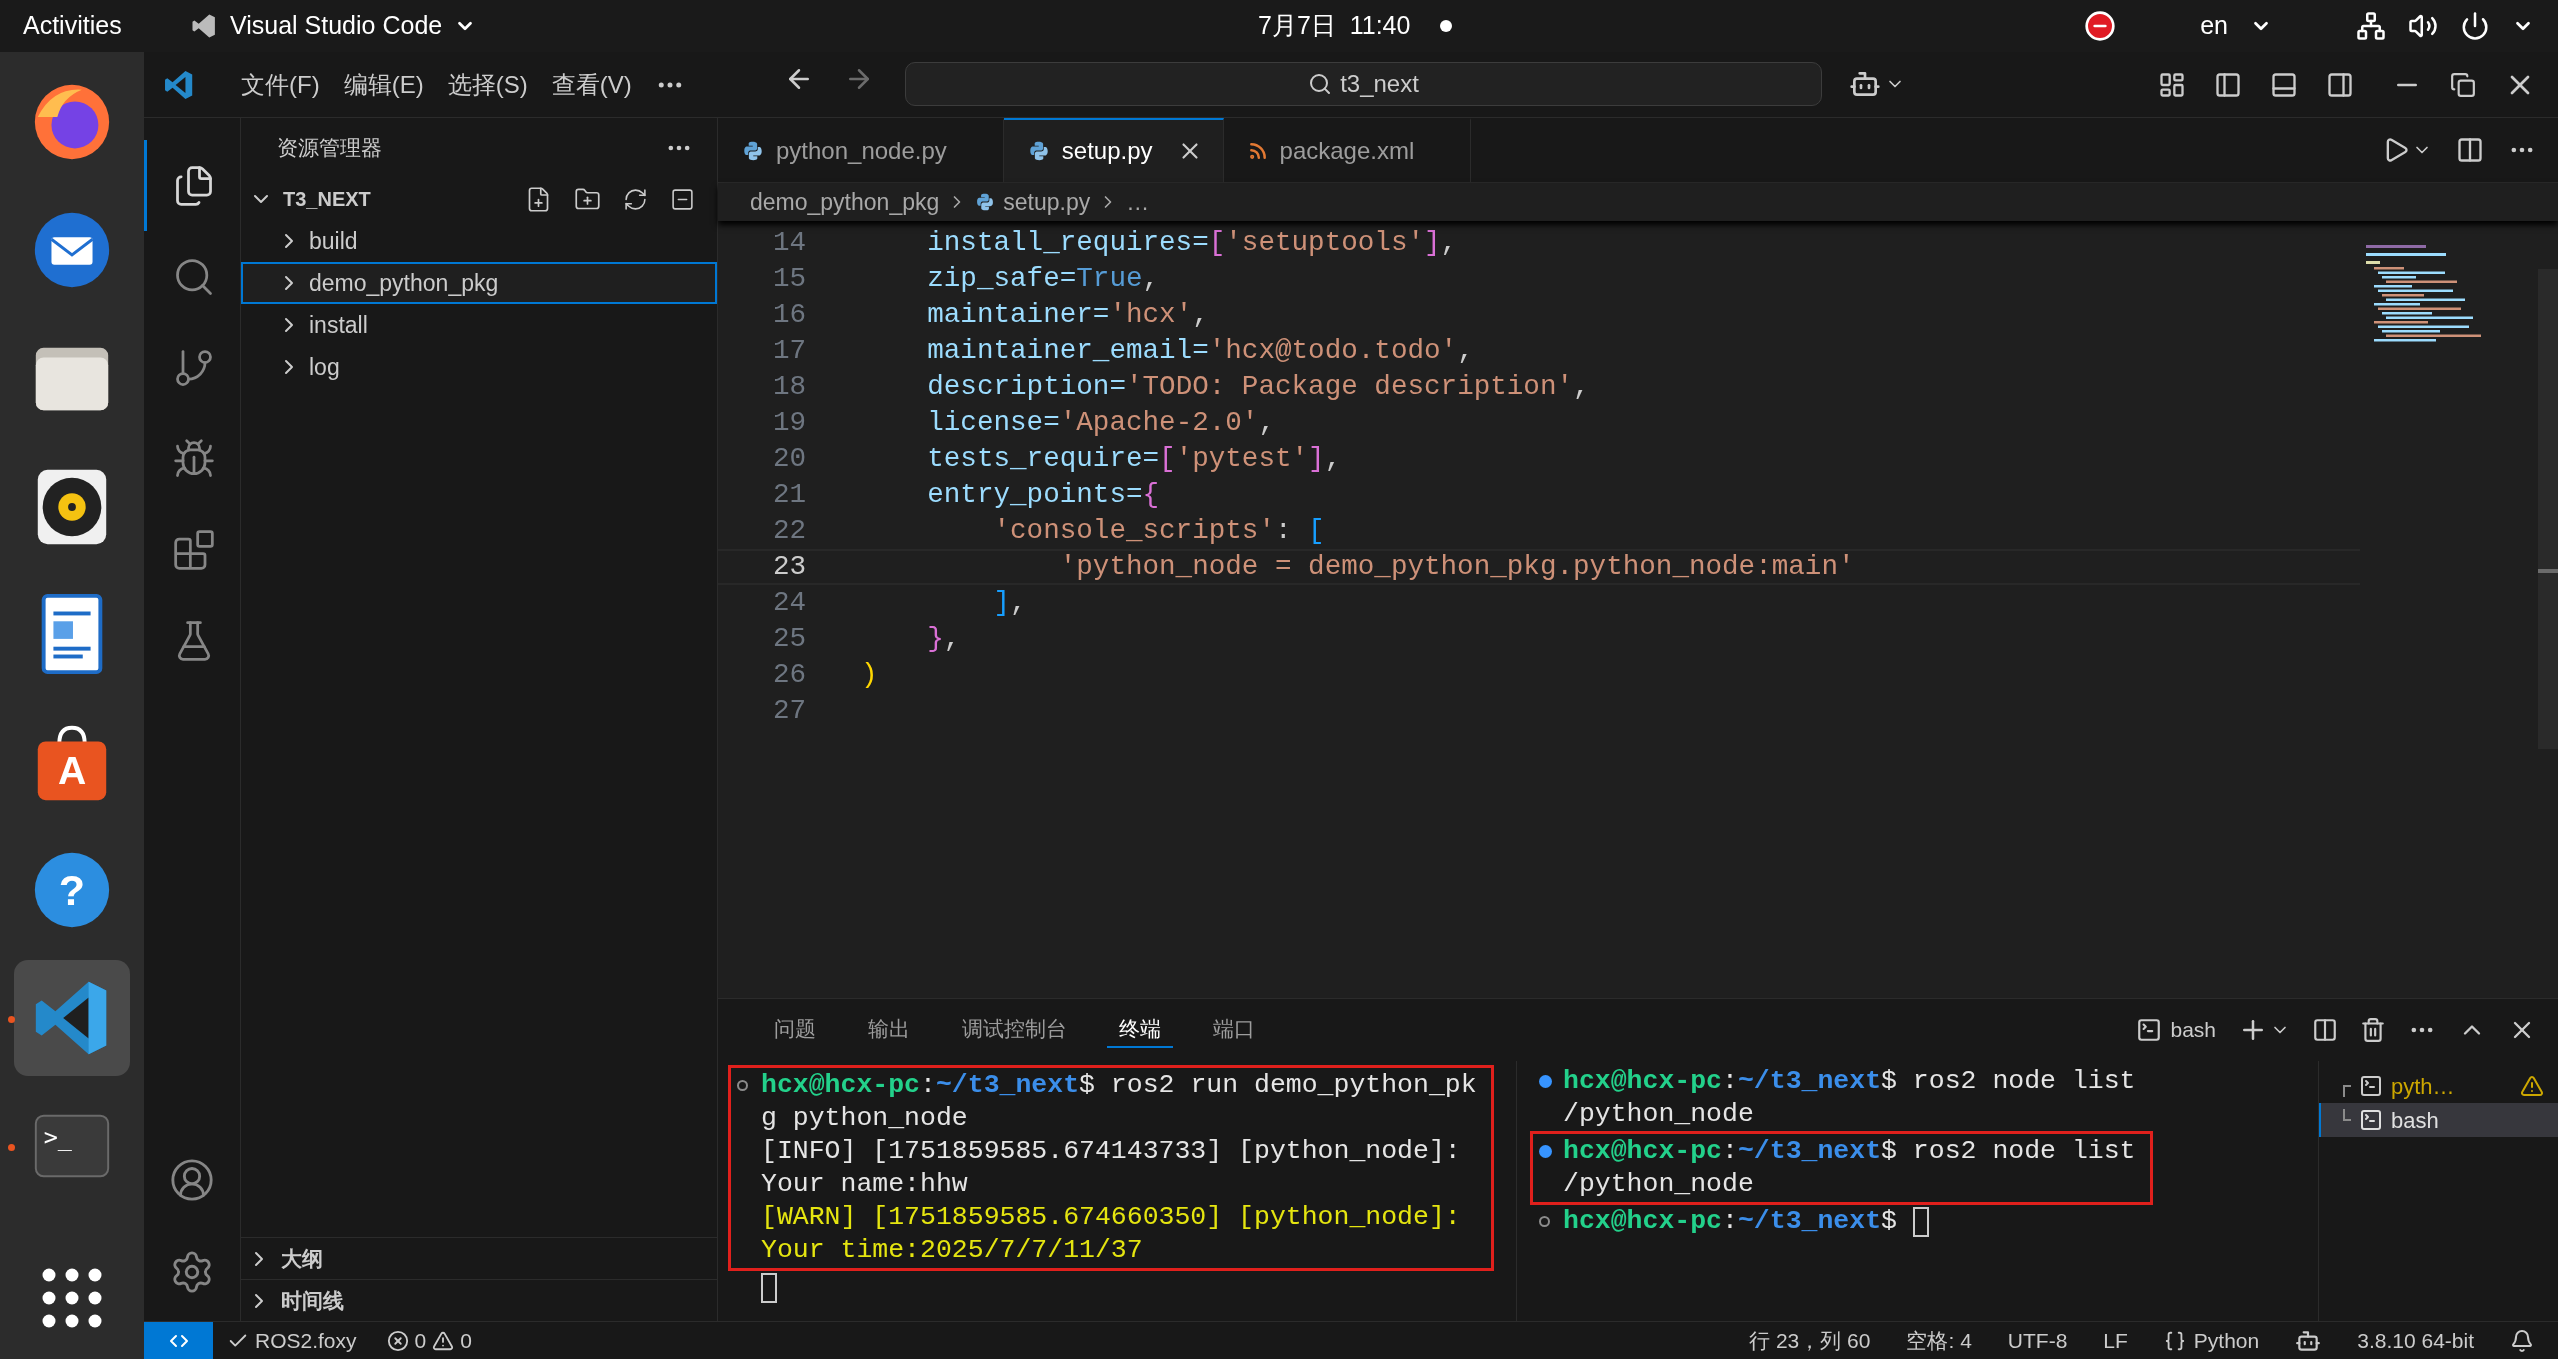 The height and width of the screenshot is (1359, 2558). I want to click on sidebar-toggle-icon, so click(2228, 84).